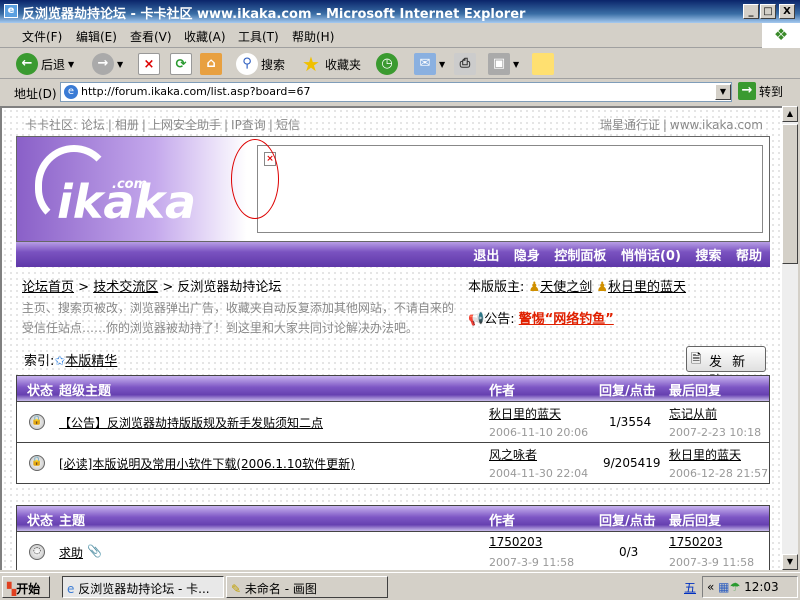 Image resolution: width=800 pixels, height=600 pixels. What do you see at coordinates (486, 256) in the screenshot?
I see `nav-logout: 退出` at bounding box center [486, 256].